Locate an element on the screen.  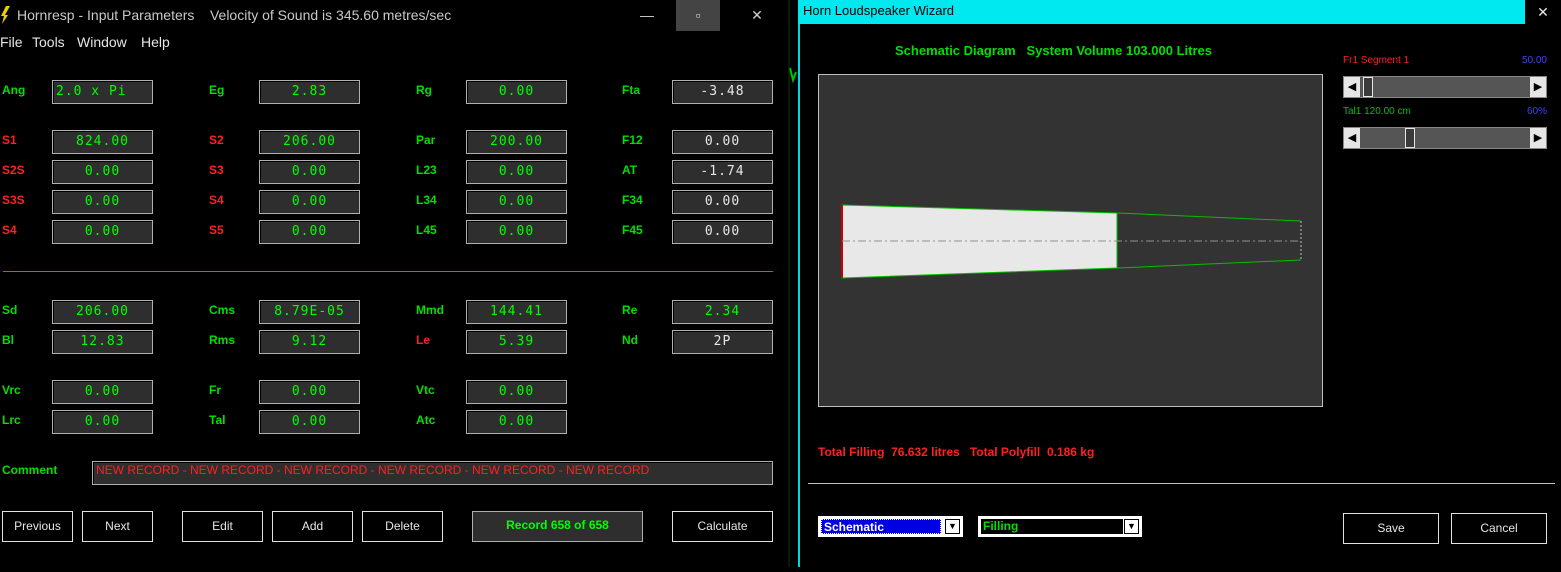
field-fr: 0.00 is located at coordinates (309, 392).